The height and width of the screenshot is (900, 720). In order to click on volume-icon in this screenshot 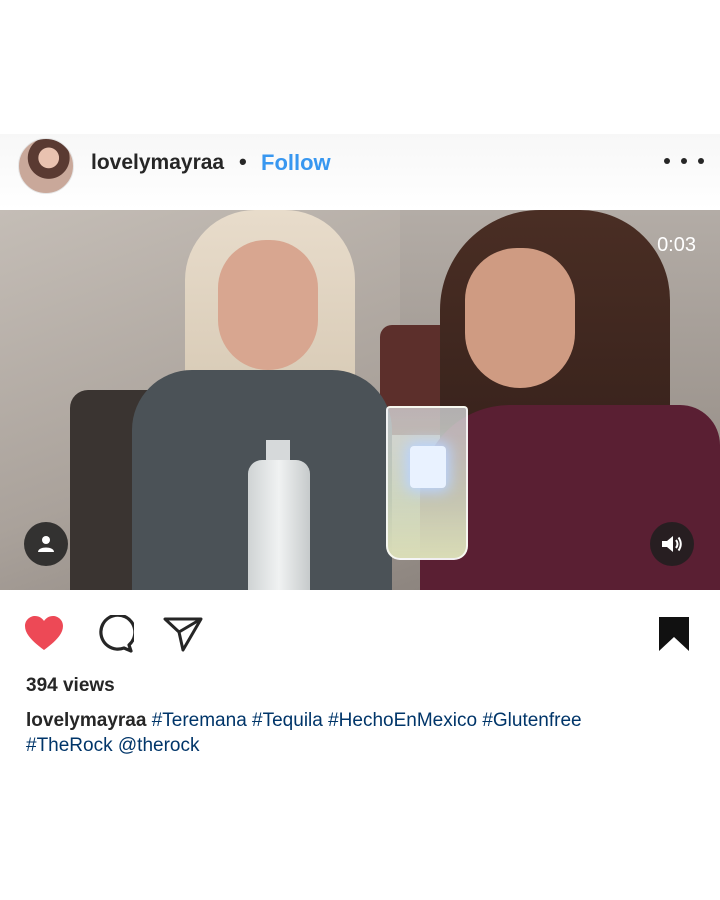, I will do `click(672, 544)`.